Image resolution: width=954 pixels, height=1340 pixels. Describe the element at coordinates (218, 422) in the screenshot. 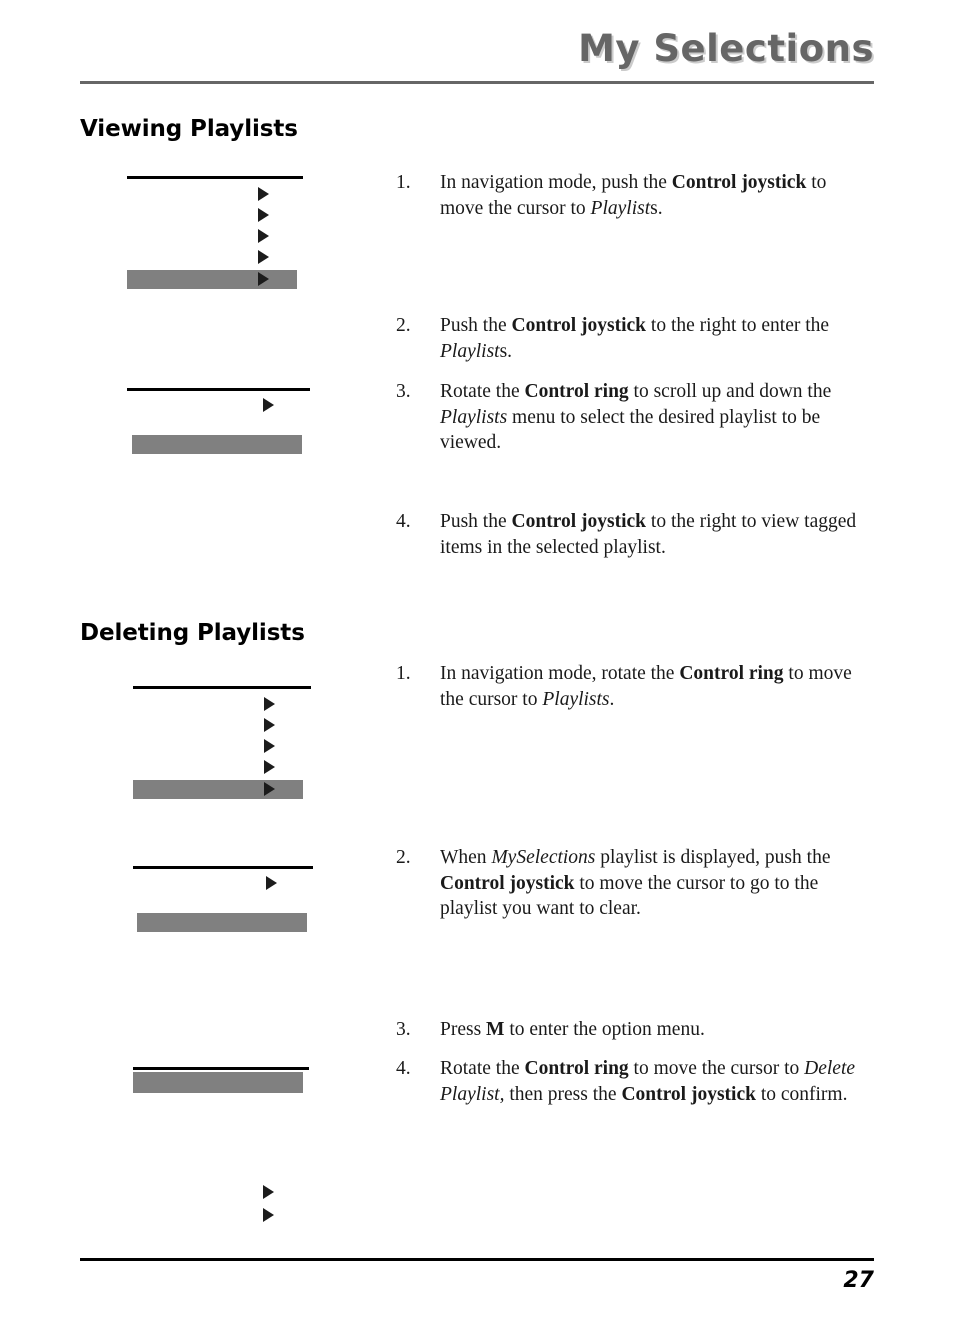

I see `screen-mockup-playlists-entered` at that location.